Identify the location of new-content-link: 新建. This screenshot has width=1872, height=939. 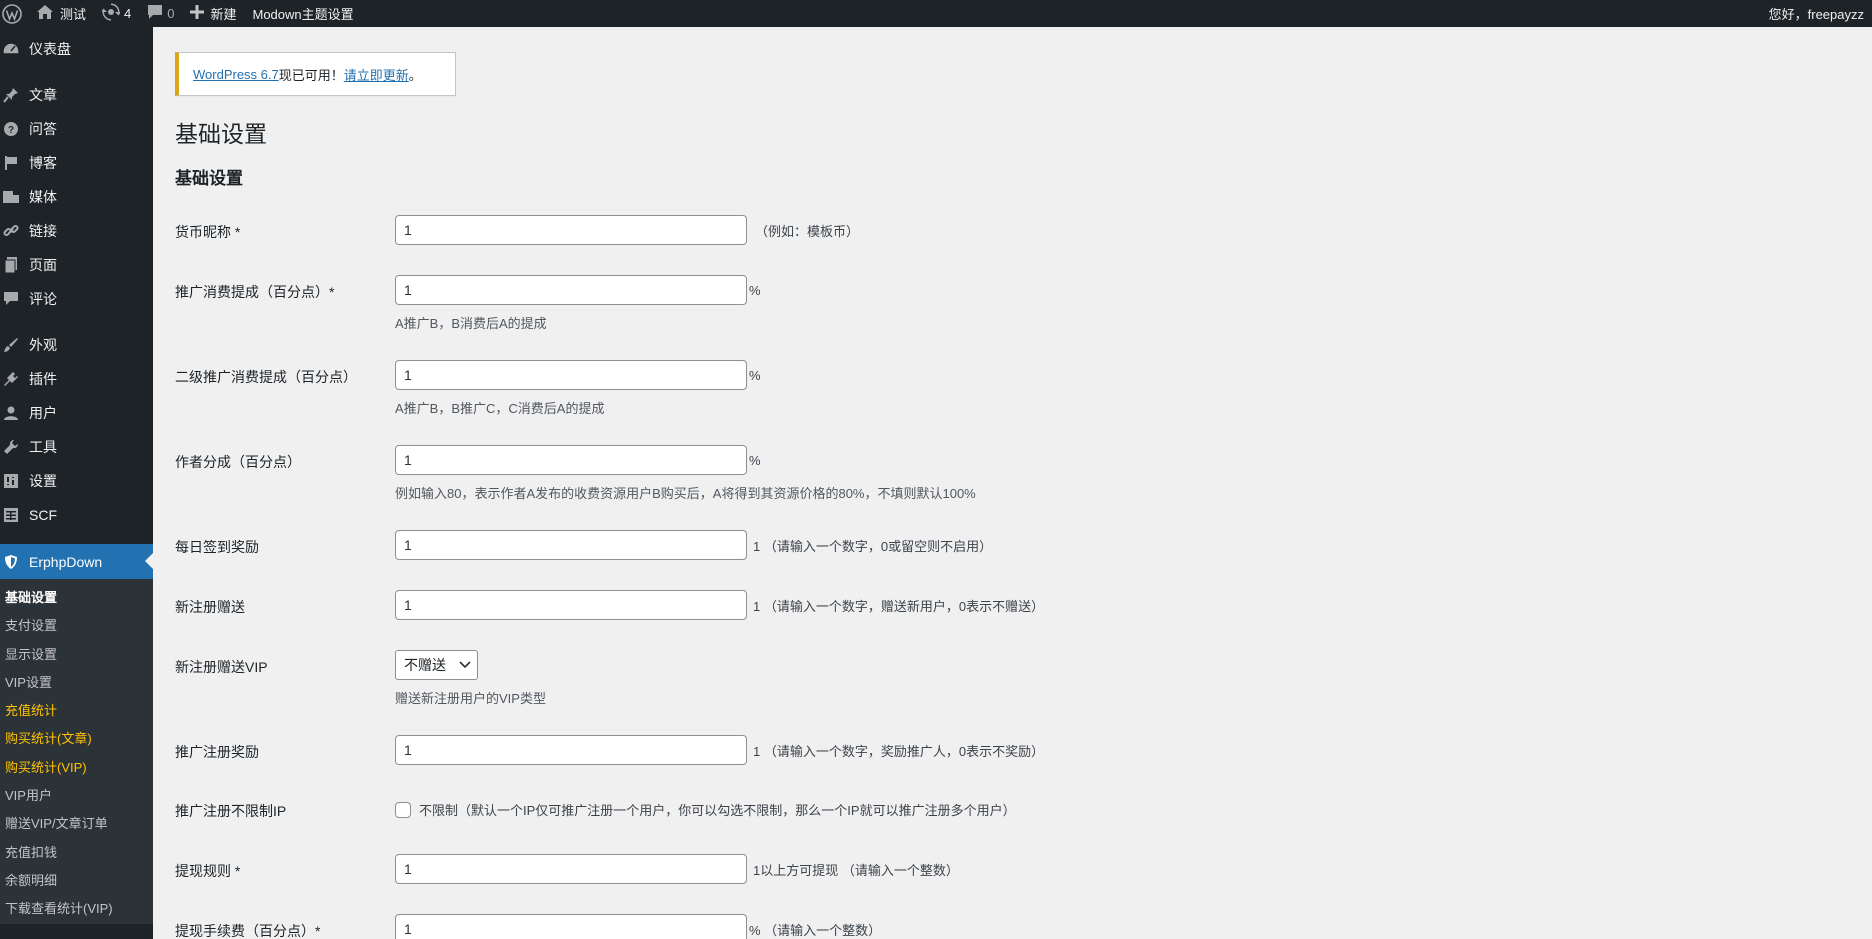
(213, 13).